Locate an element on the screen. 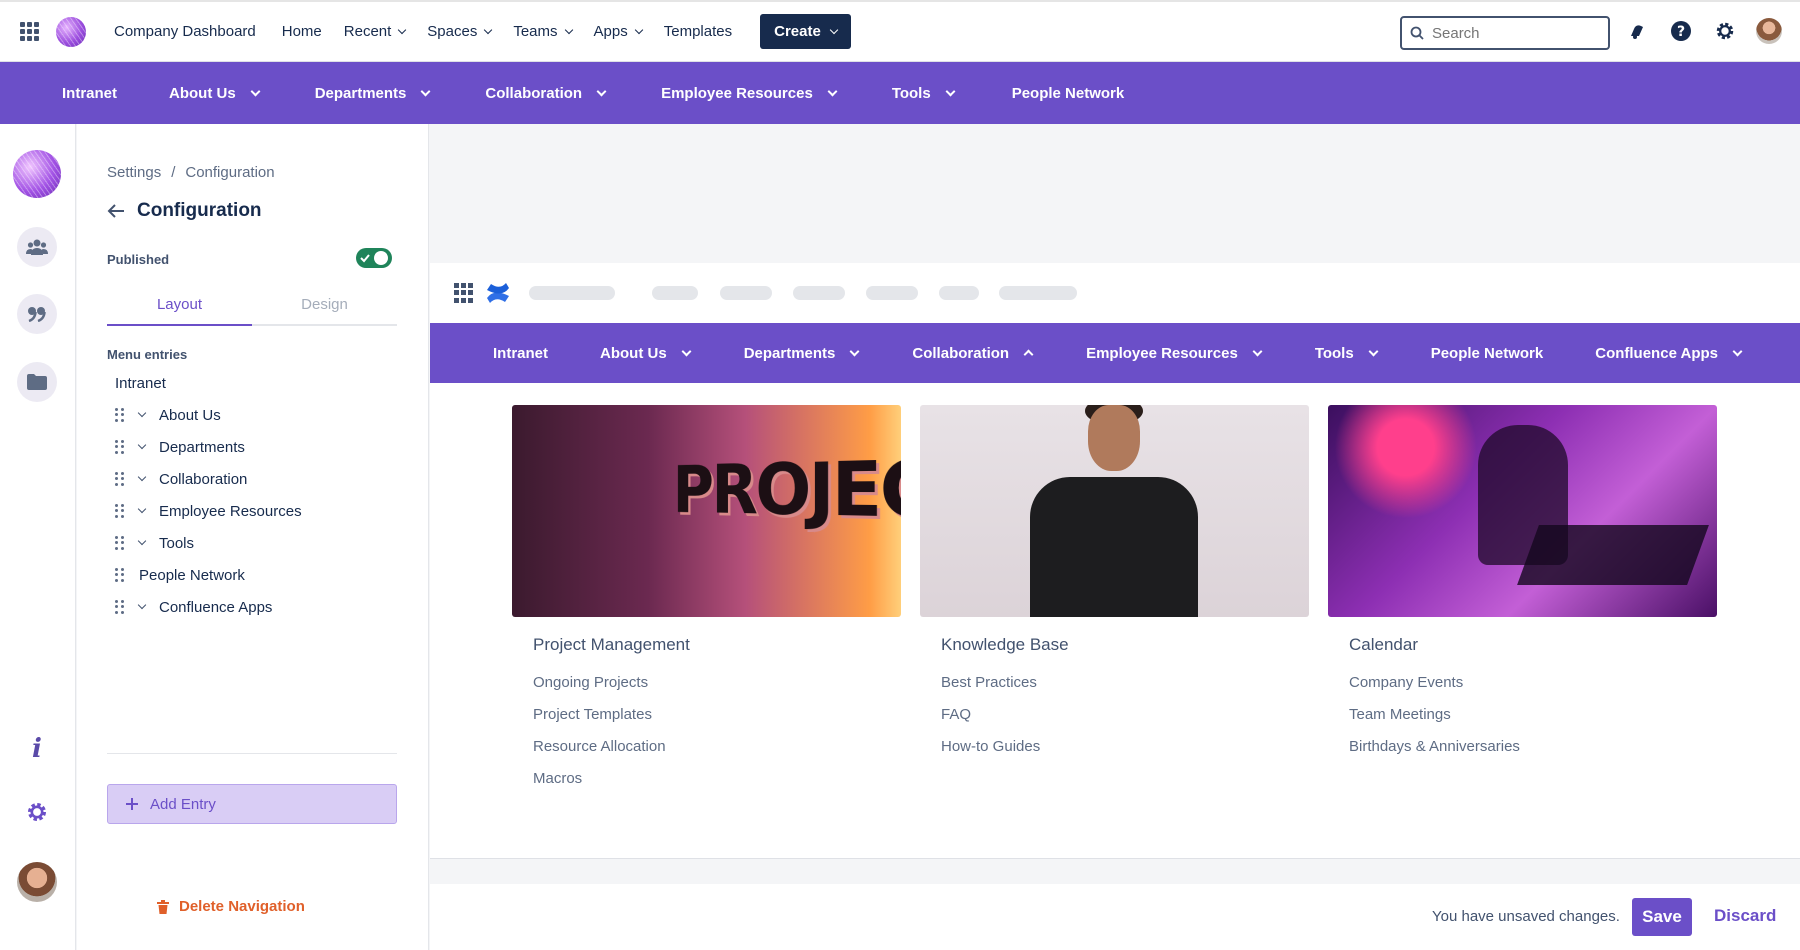 The width and height of the screenshot is (1800, 950). menu-entry-people-network: People Network is located at coordinates (252, 575).